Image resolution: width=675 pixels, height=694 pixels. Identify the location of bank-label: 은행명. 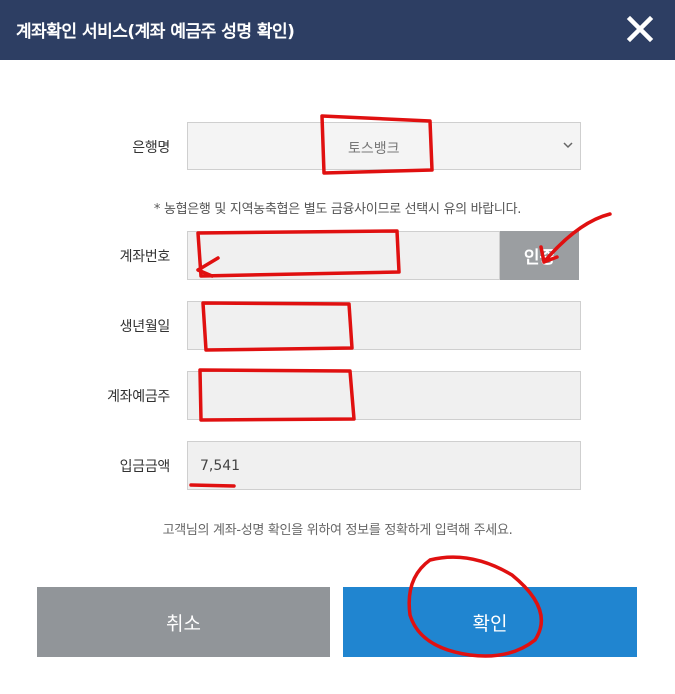
(151, 148).